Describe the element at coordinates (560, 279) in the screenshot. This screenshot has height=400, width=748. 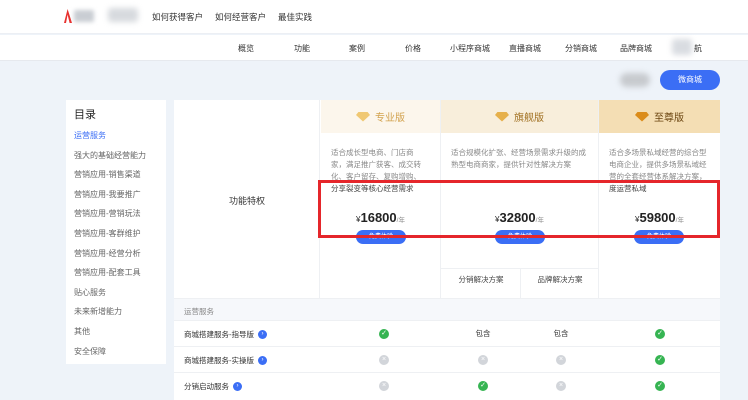
I see `plan-variant: 品牌解决方案` at that location.